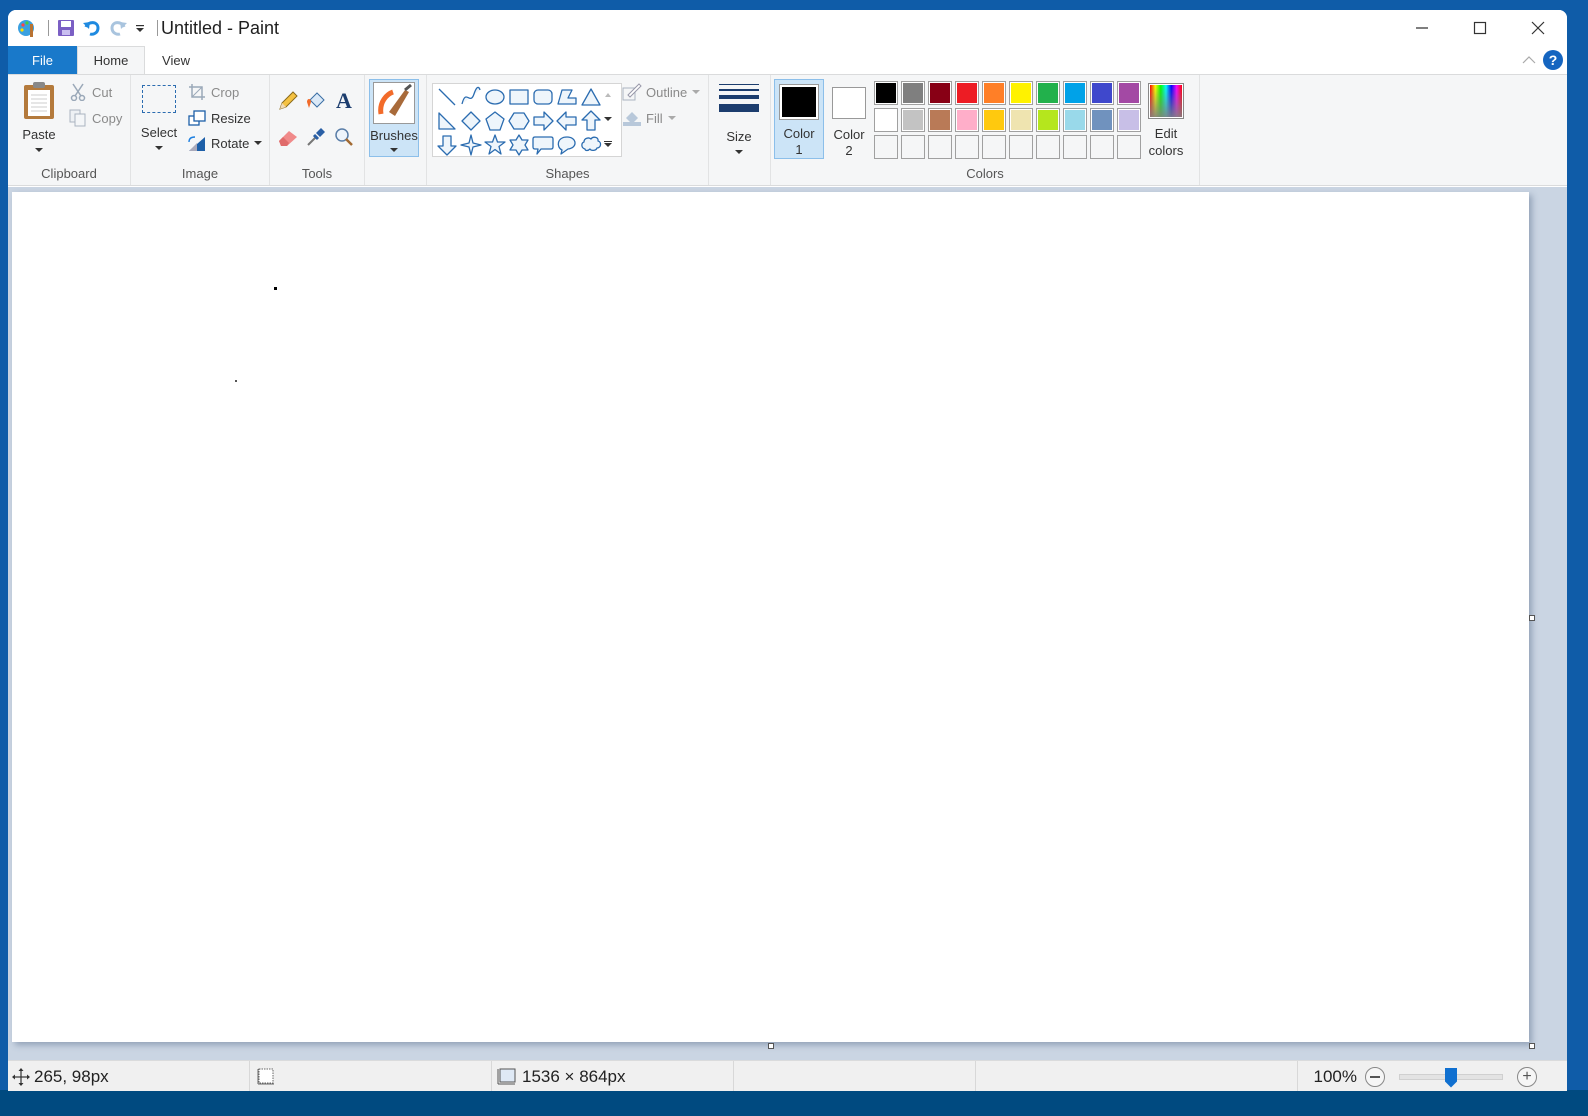 The width and height of the screenshot is (1588, 1116). What do you see at coordinates (1166, 121) in the screenshot?
I see `edit-colors-button: Edit colors` at bounding box center [1166, 121].